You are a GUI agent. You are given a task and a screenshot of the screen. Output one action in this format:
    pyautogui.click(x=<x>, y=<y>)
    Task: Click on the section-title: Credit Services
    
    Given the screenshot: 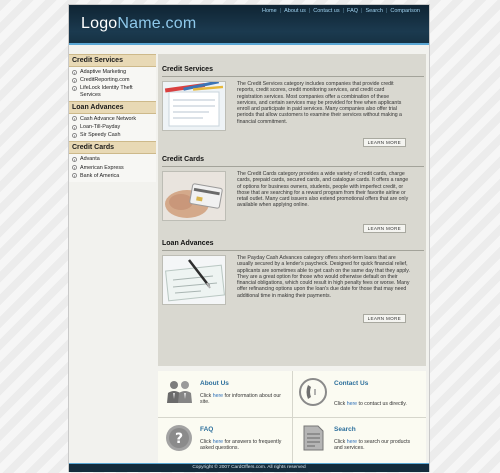 What is the action you would take?
    pyautogui.click(x=187, y=69)
    